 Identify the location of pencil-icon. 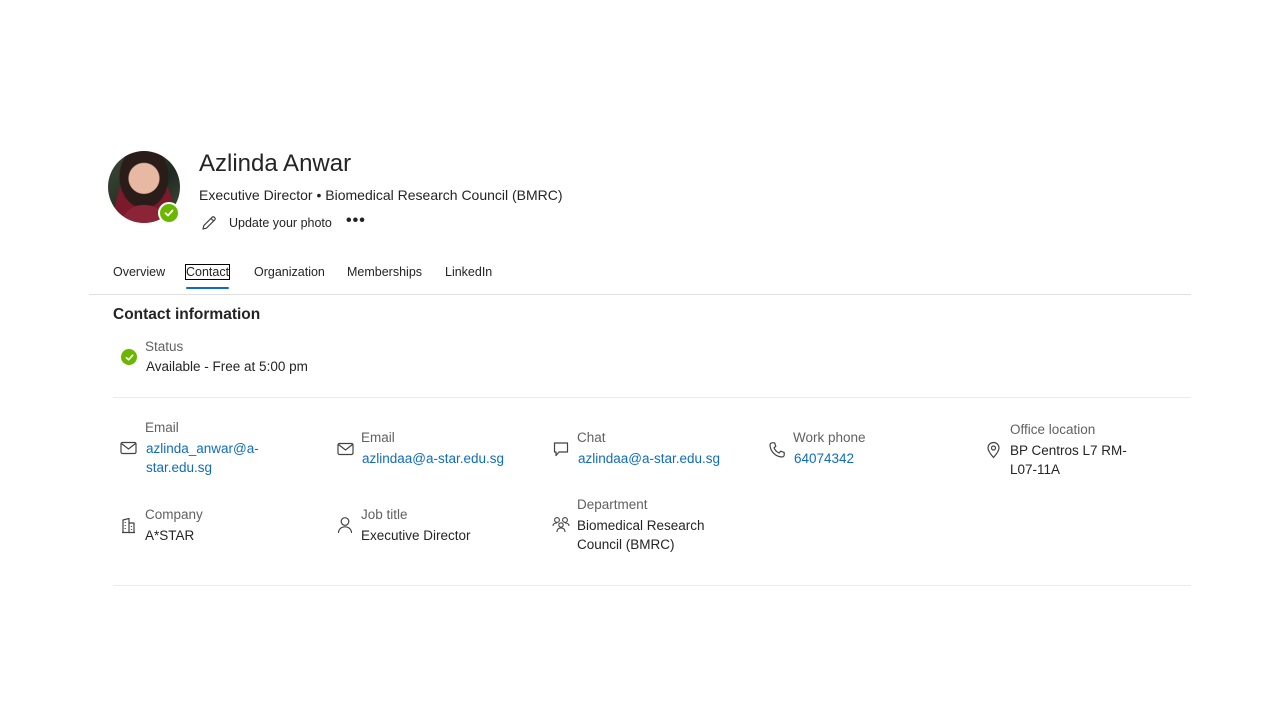
(209, 223).